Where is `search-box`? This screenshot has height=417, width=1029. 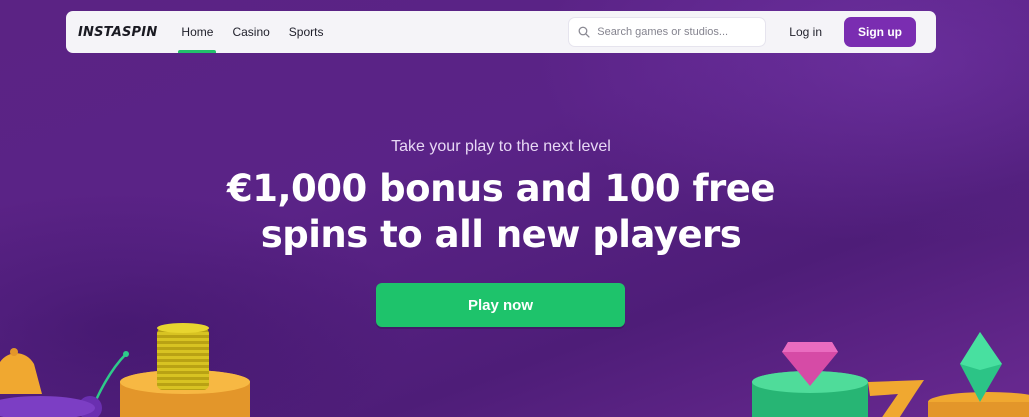 search-box is located at coordinates (667, 32).